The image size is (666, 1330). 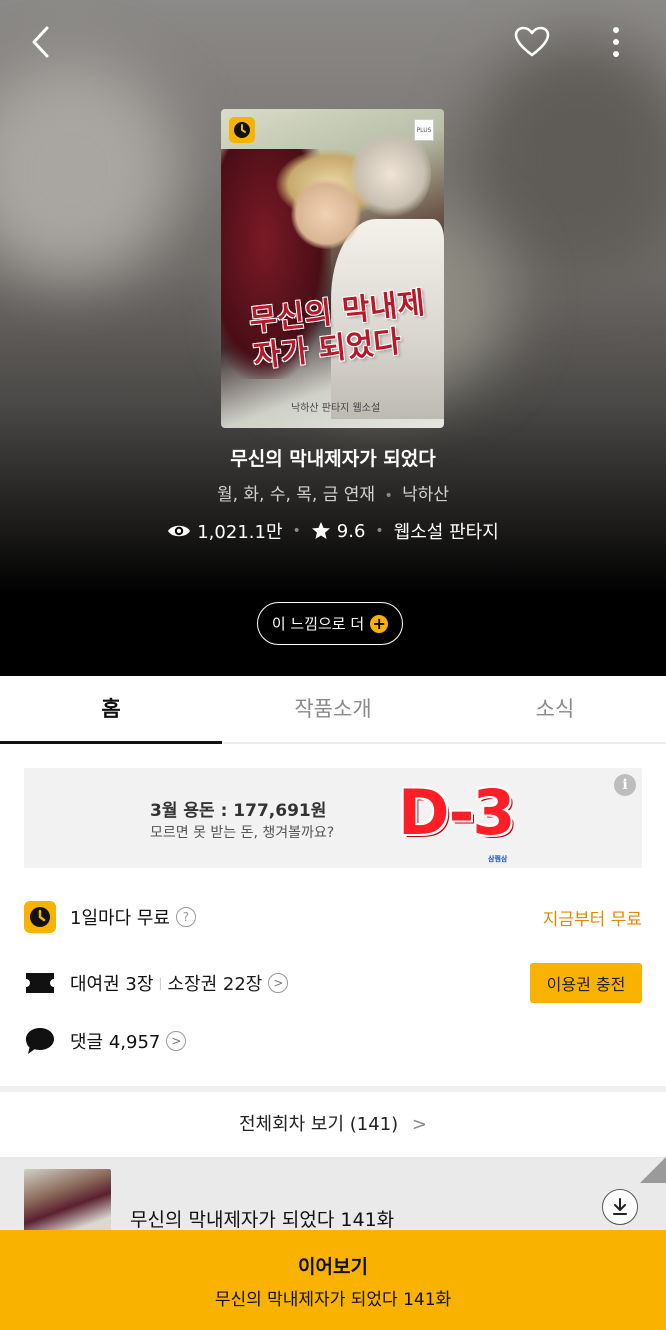 What do you see at coordinates (320, 530) in the screenshot?
I see `star-icon` at bounding box center [320, 530].